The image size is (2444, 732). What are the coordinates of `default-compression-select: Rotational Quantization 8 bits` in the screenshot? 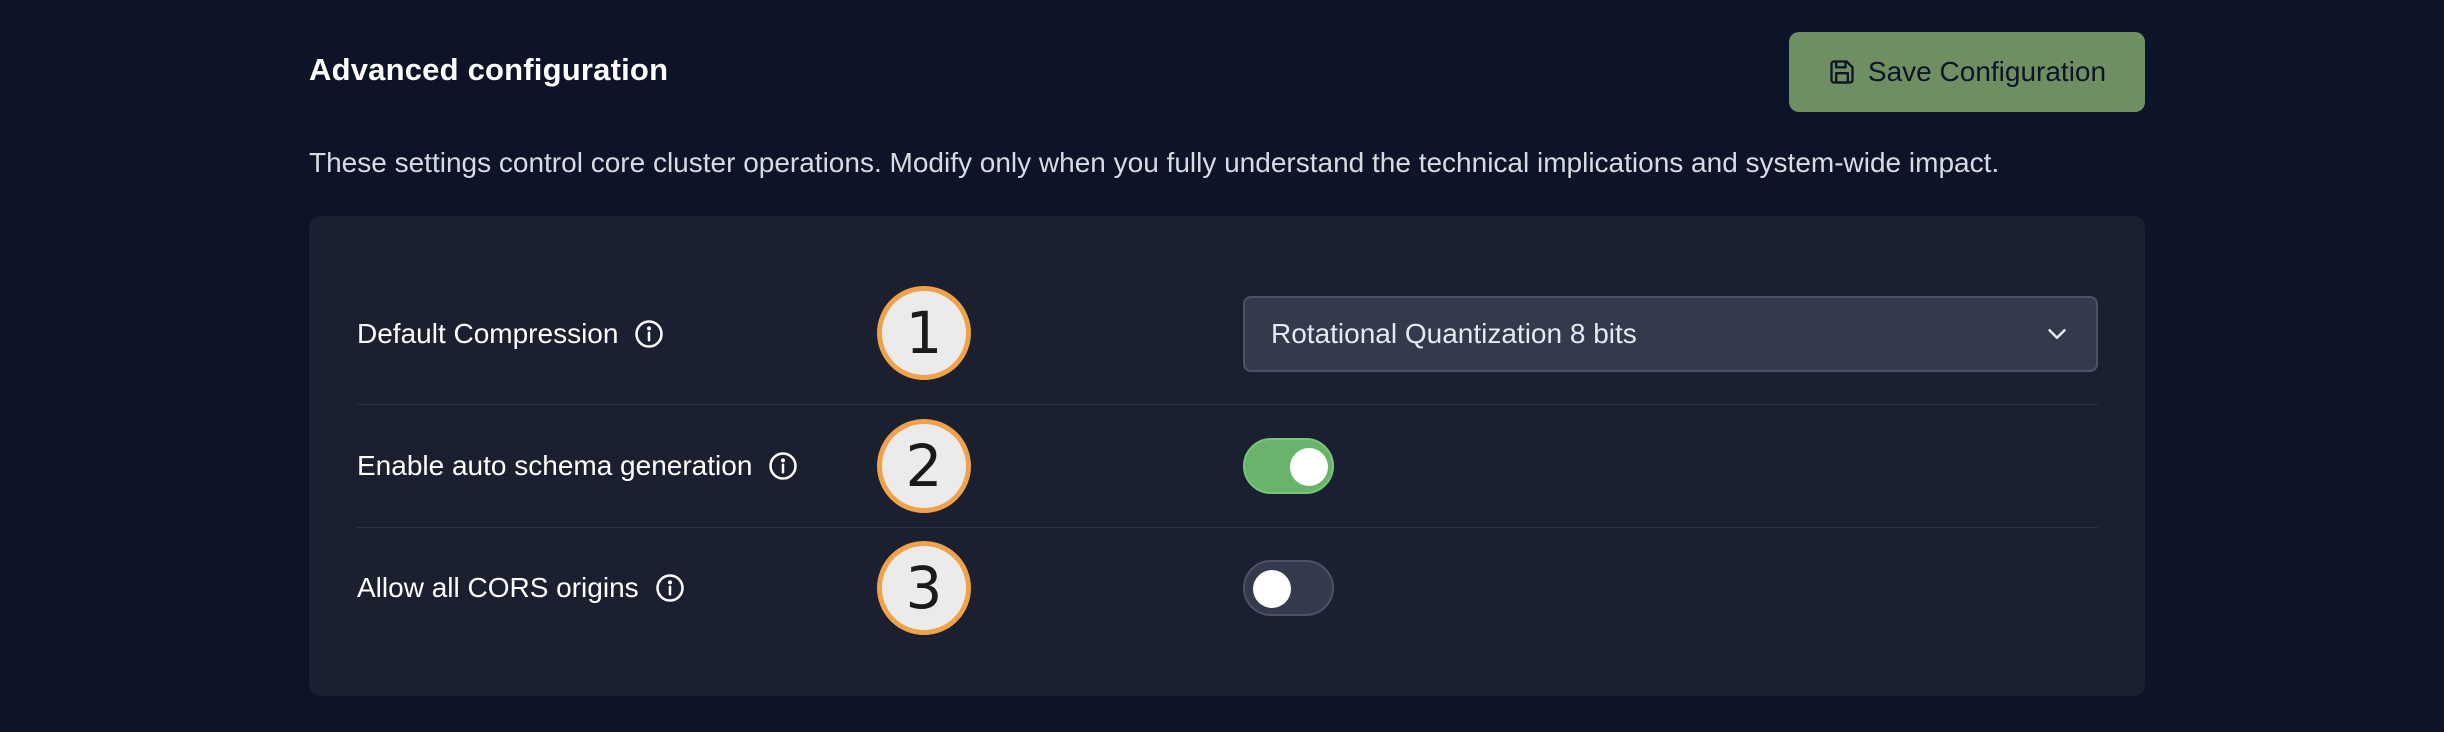 It's located at (1670, 334).